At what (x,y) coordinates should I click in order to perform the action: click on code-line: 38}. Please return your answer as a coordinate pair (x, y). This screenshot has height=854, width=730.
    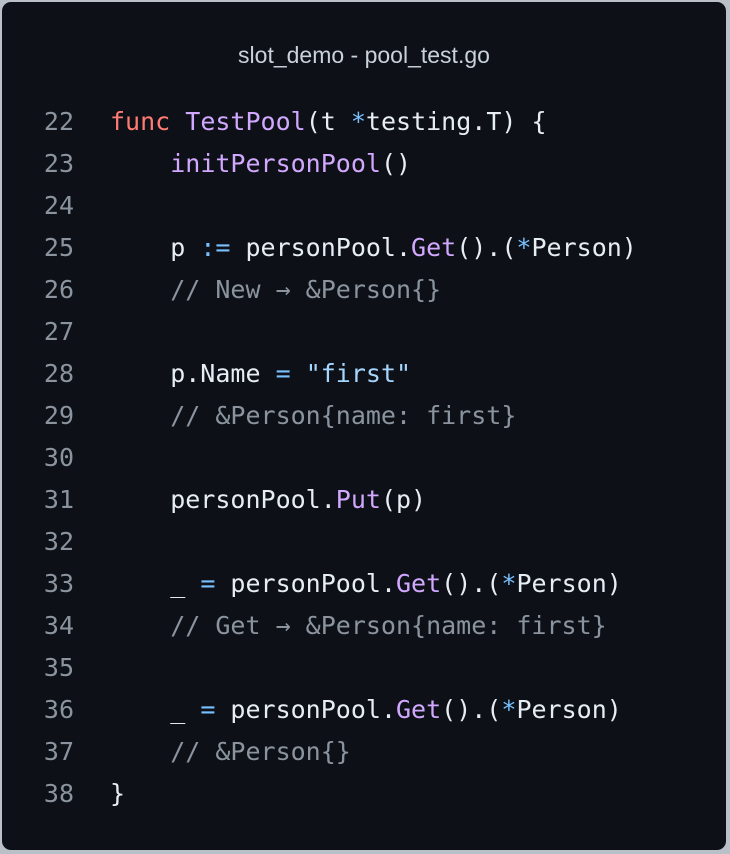
    Looking at the image, I should click on (364, 794).